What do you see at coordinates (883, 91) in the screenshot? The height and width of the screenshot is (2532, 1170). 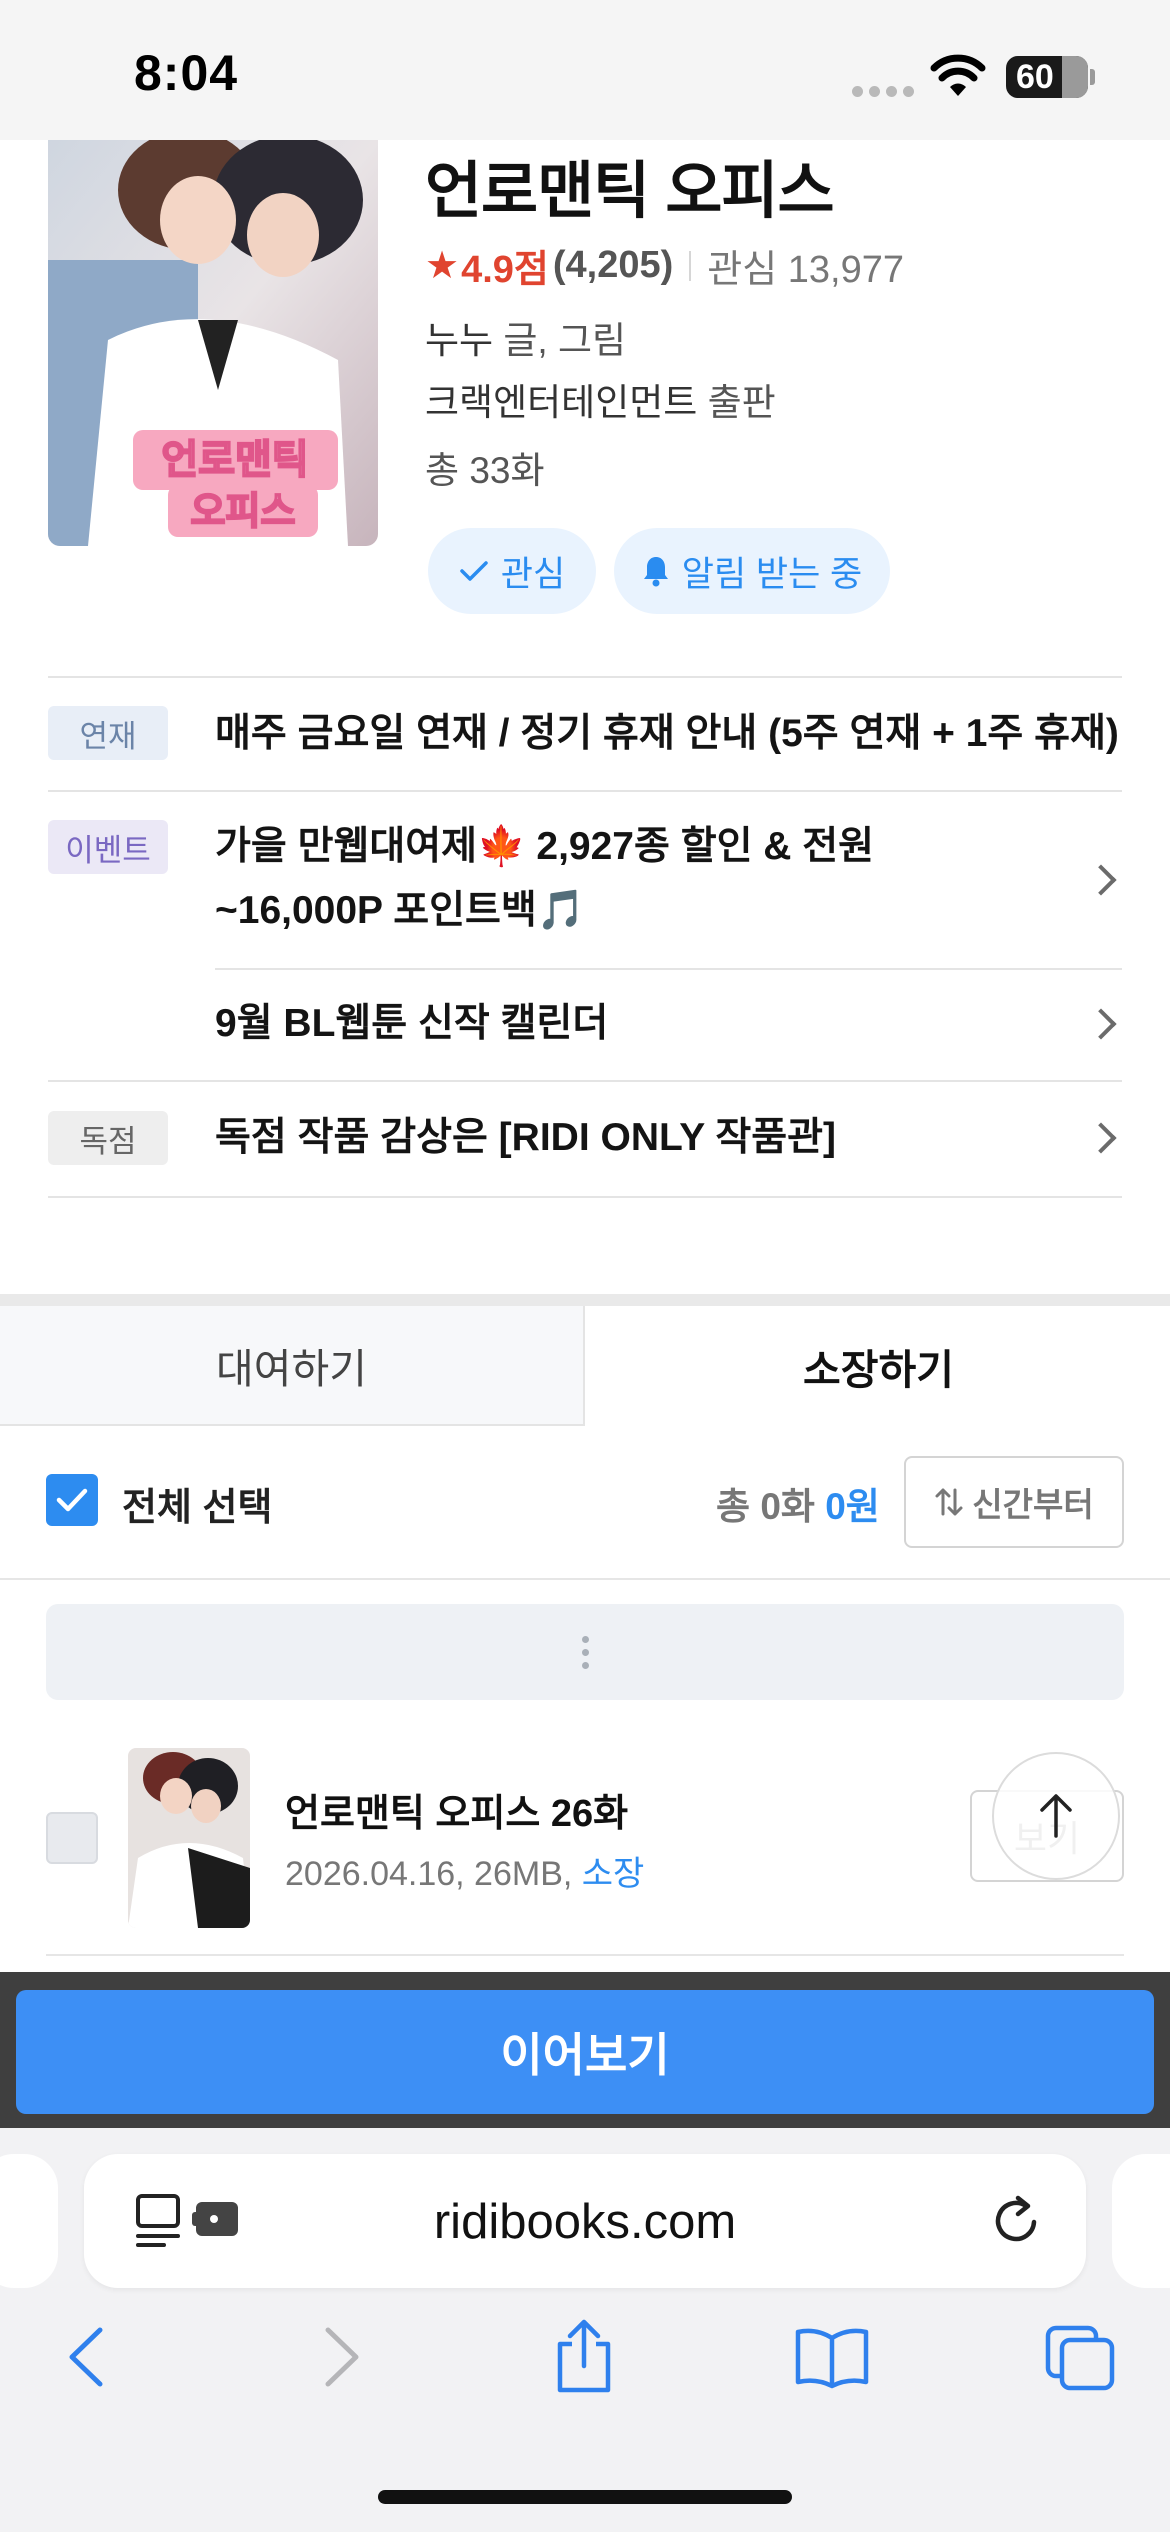 I see `signal-icon` at bounding box center [883, 91].